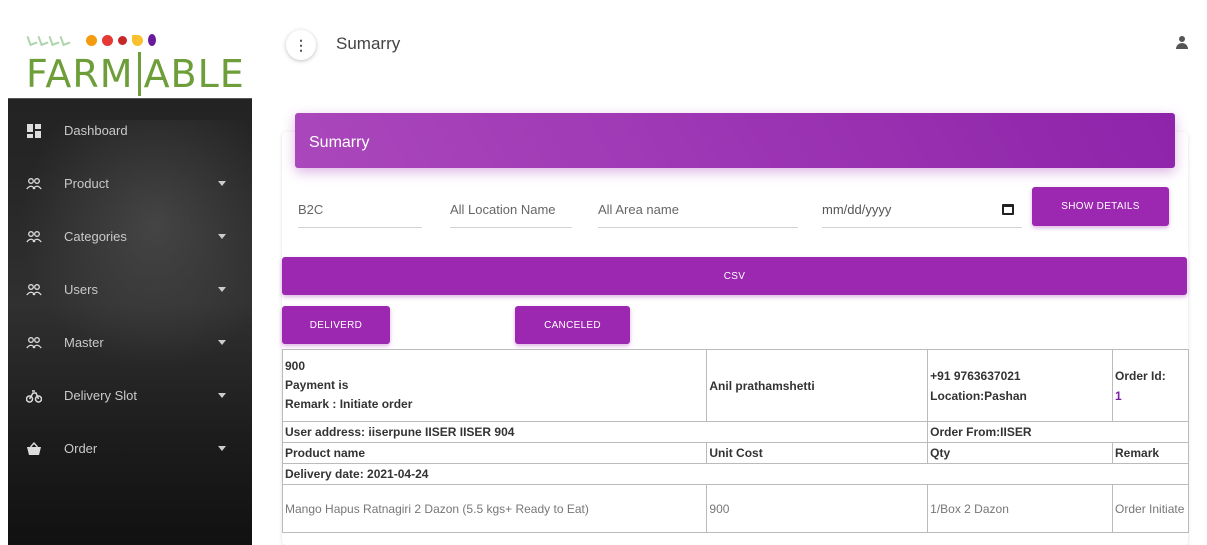 Image resolution: width=1207 pixels, height=545 pixels. Describe the element at coordinates (130, 448) in the screenshot. I see `sidebar-item-order: Order` at that location.